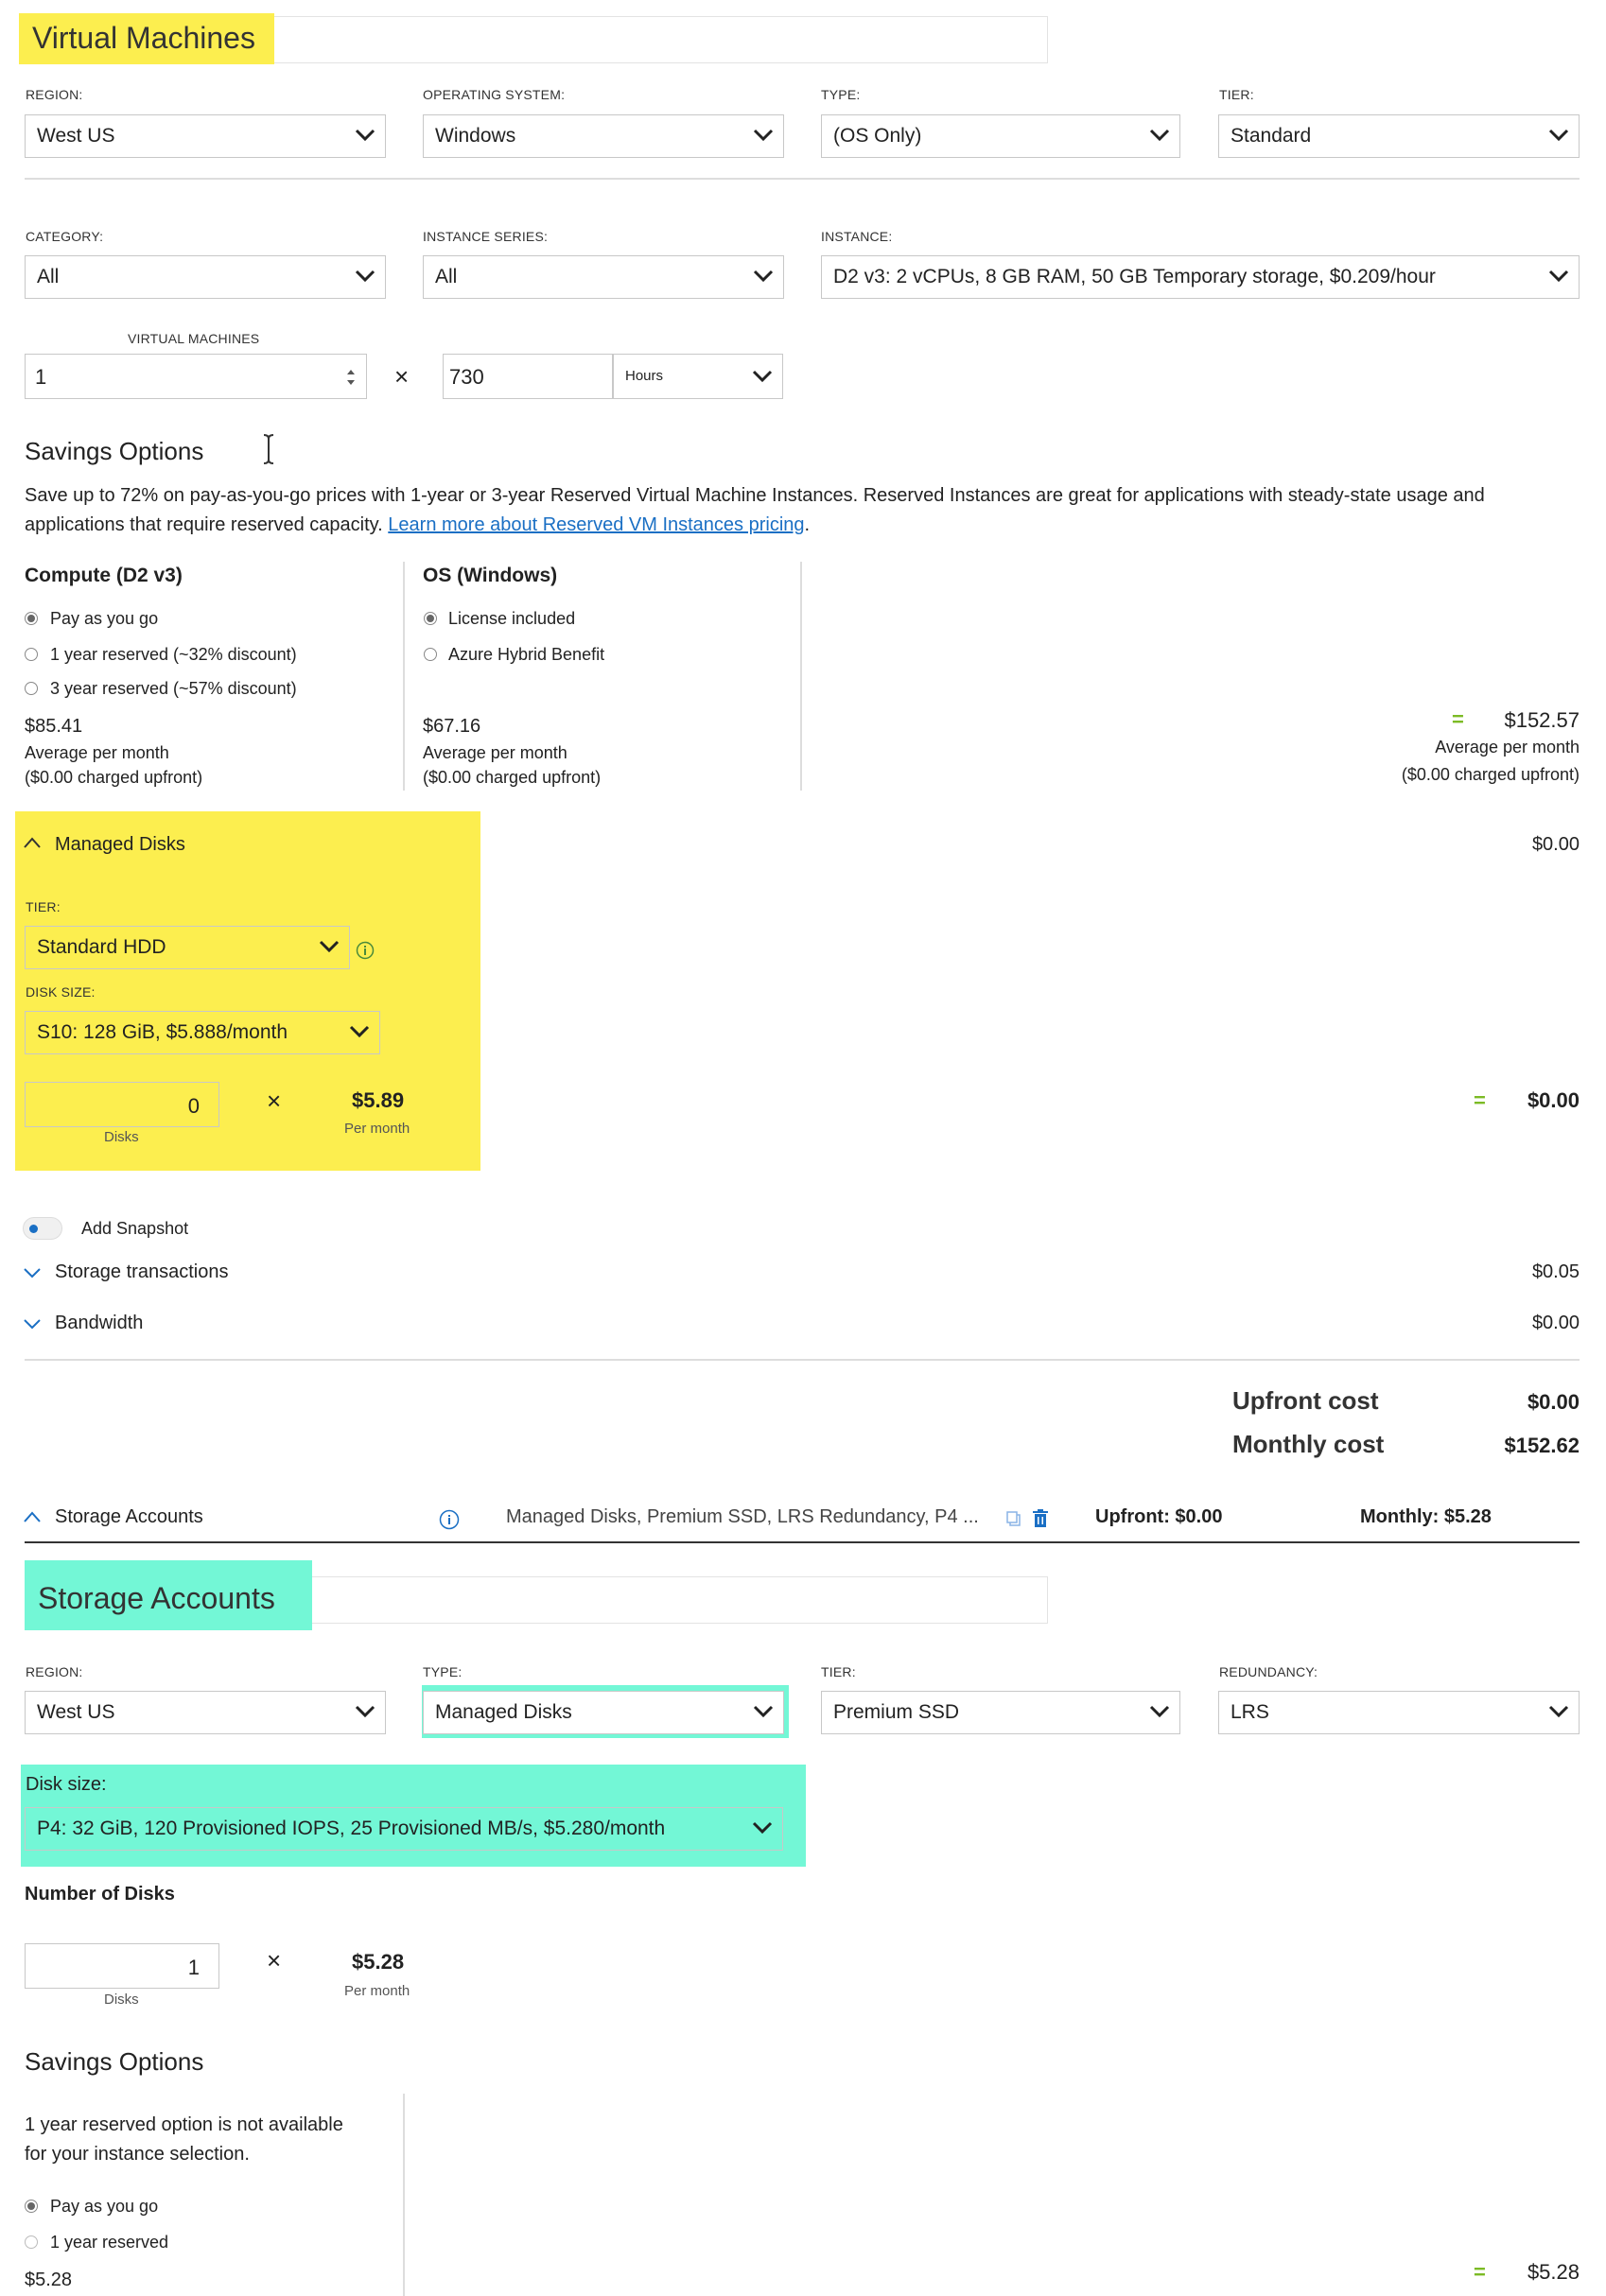  Describe the element at coordinates (187, 948) in the screenshot. I see `disk-tier-select: Standard HDD` at that location.